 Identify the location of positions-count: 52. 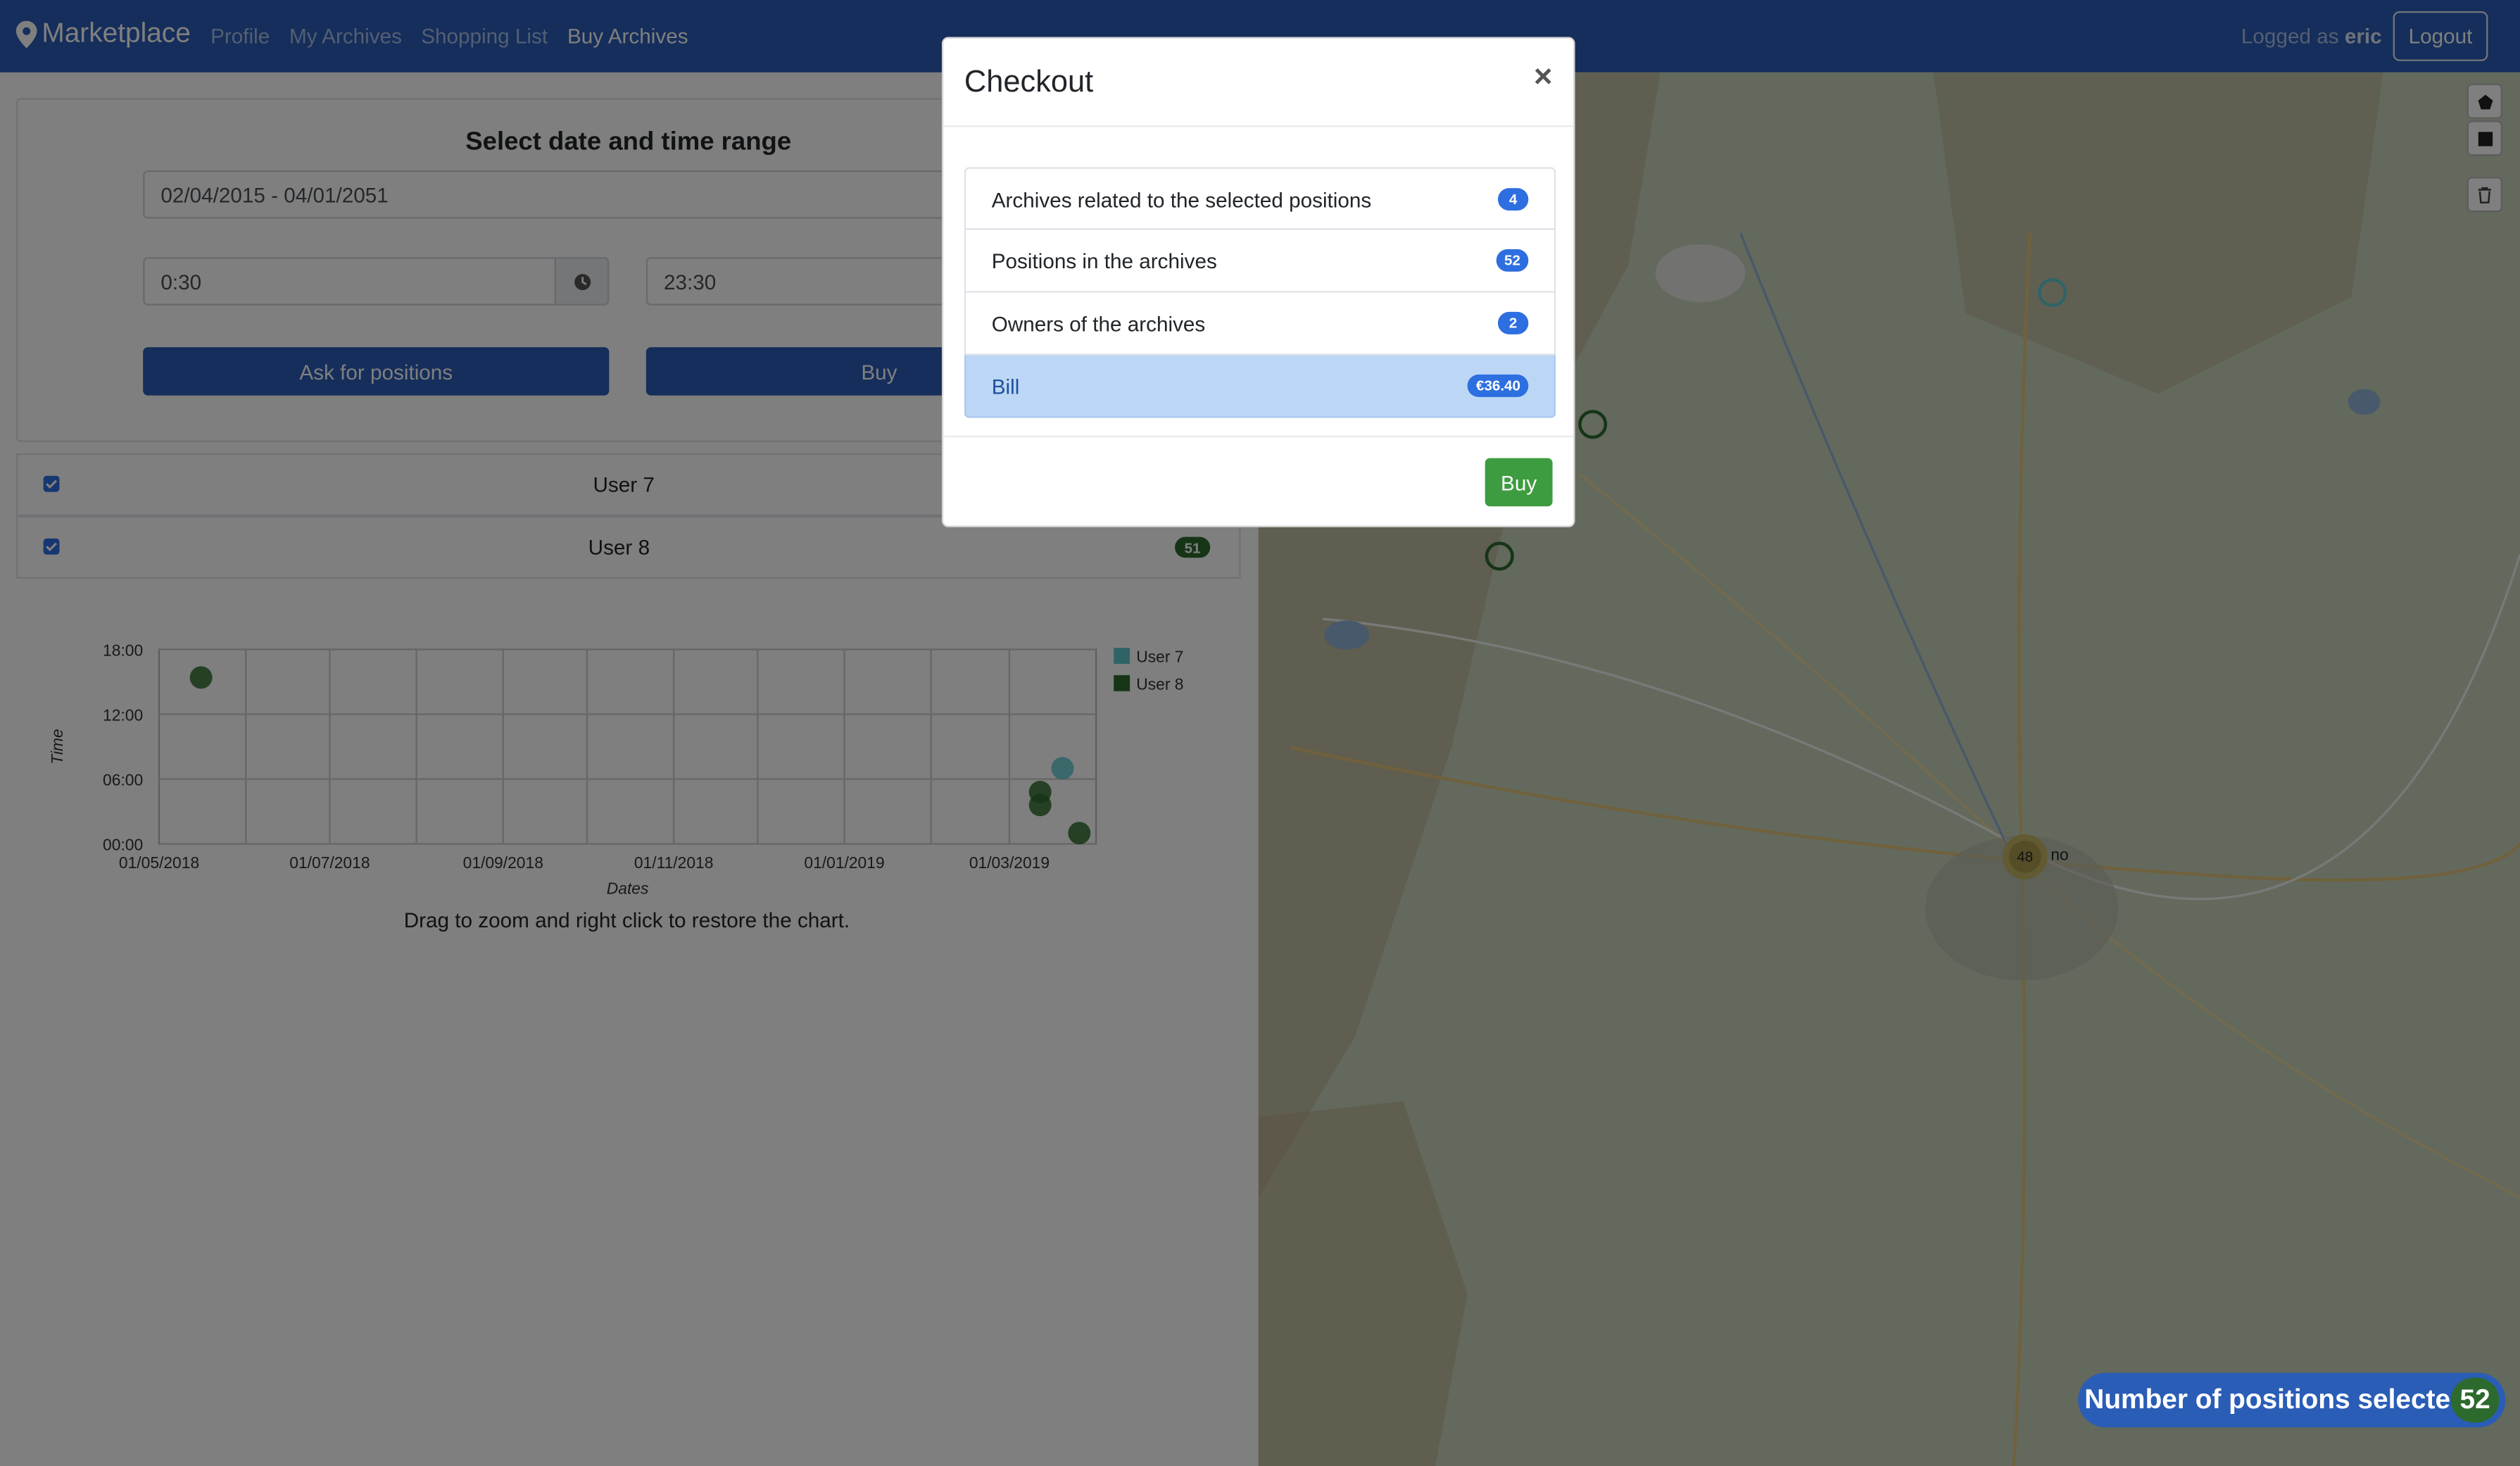
(2475, 1400).